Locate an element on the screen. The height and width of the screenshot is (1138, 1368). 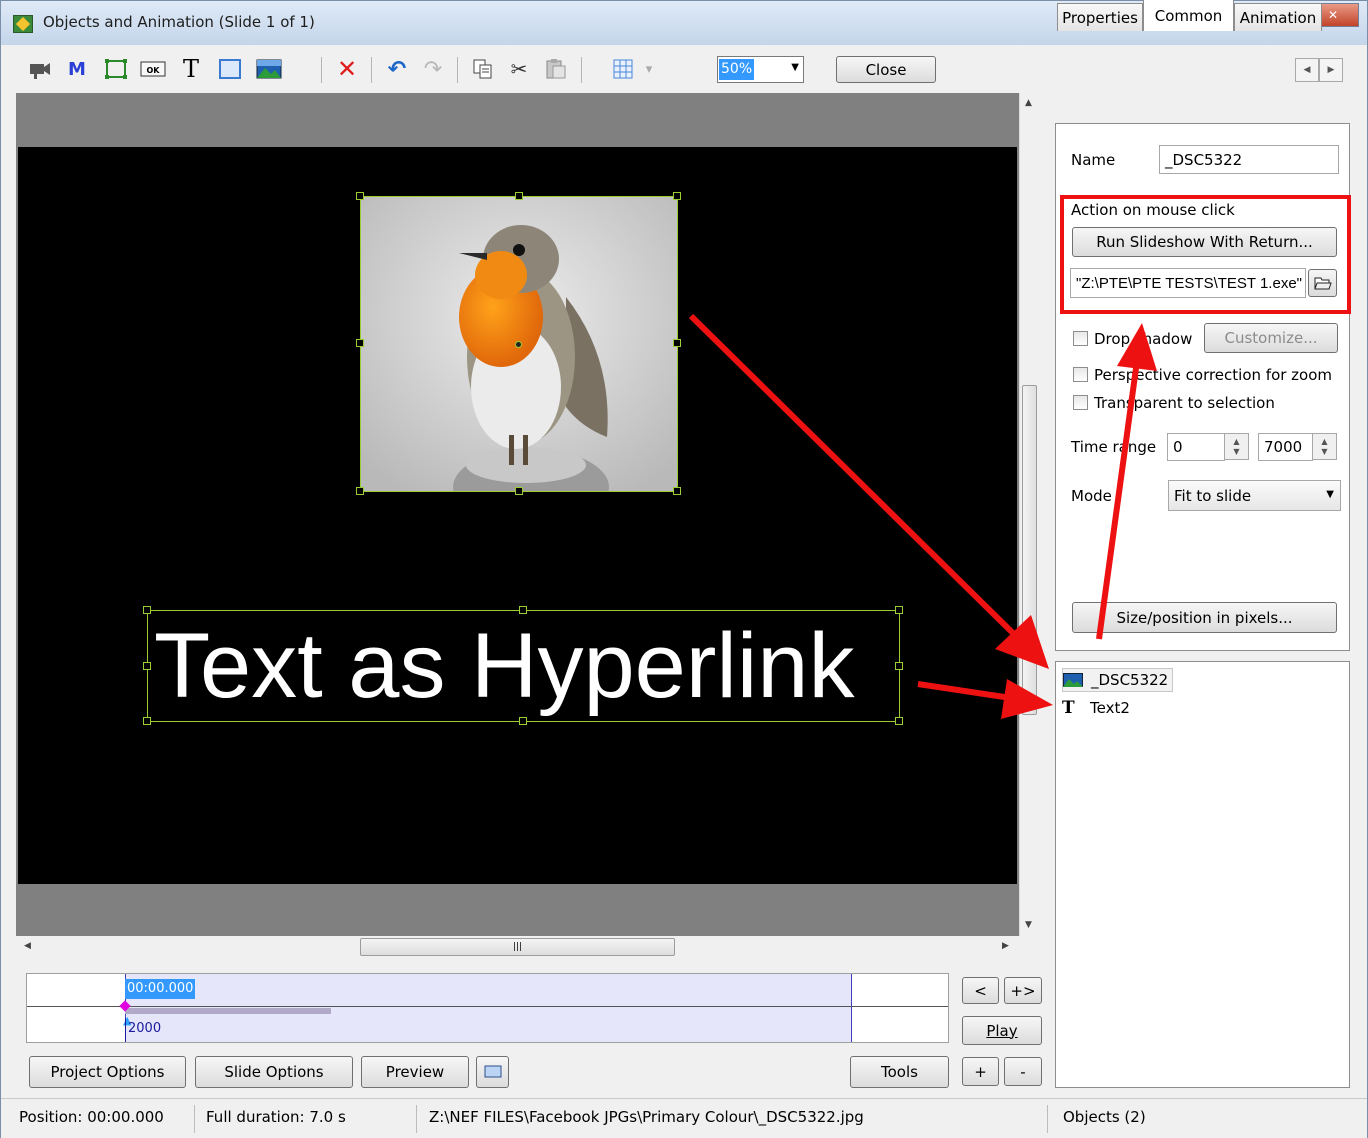
zoom-select: 50% ▼ is located at coordinates (760, 69).